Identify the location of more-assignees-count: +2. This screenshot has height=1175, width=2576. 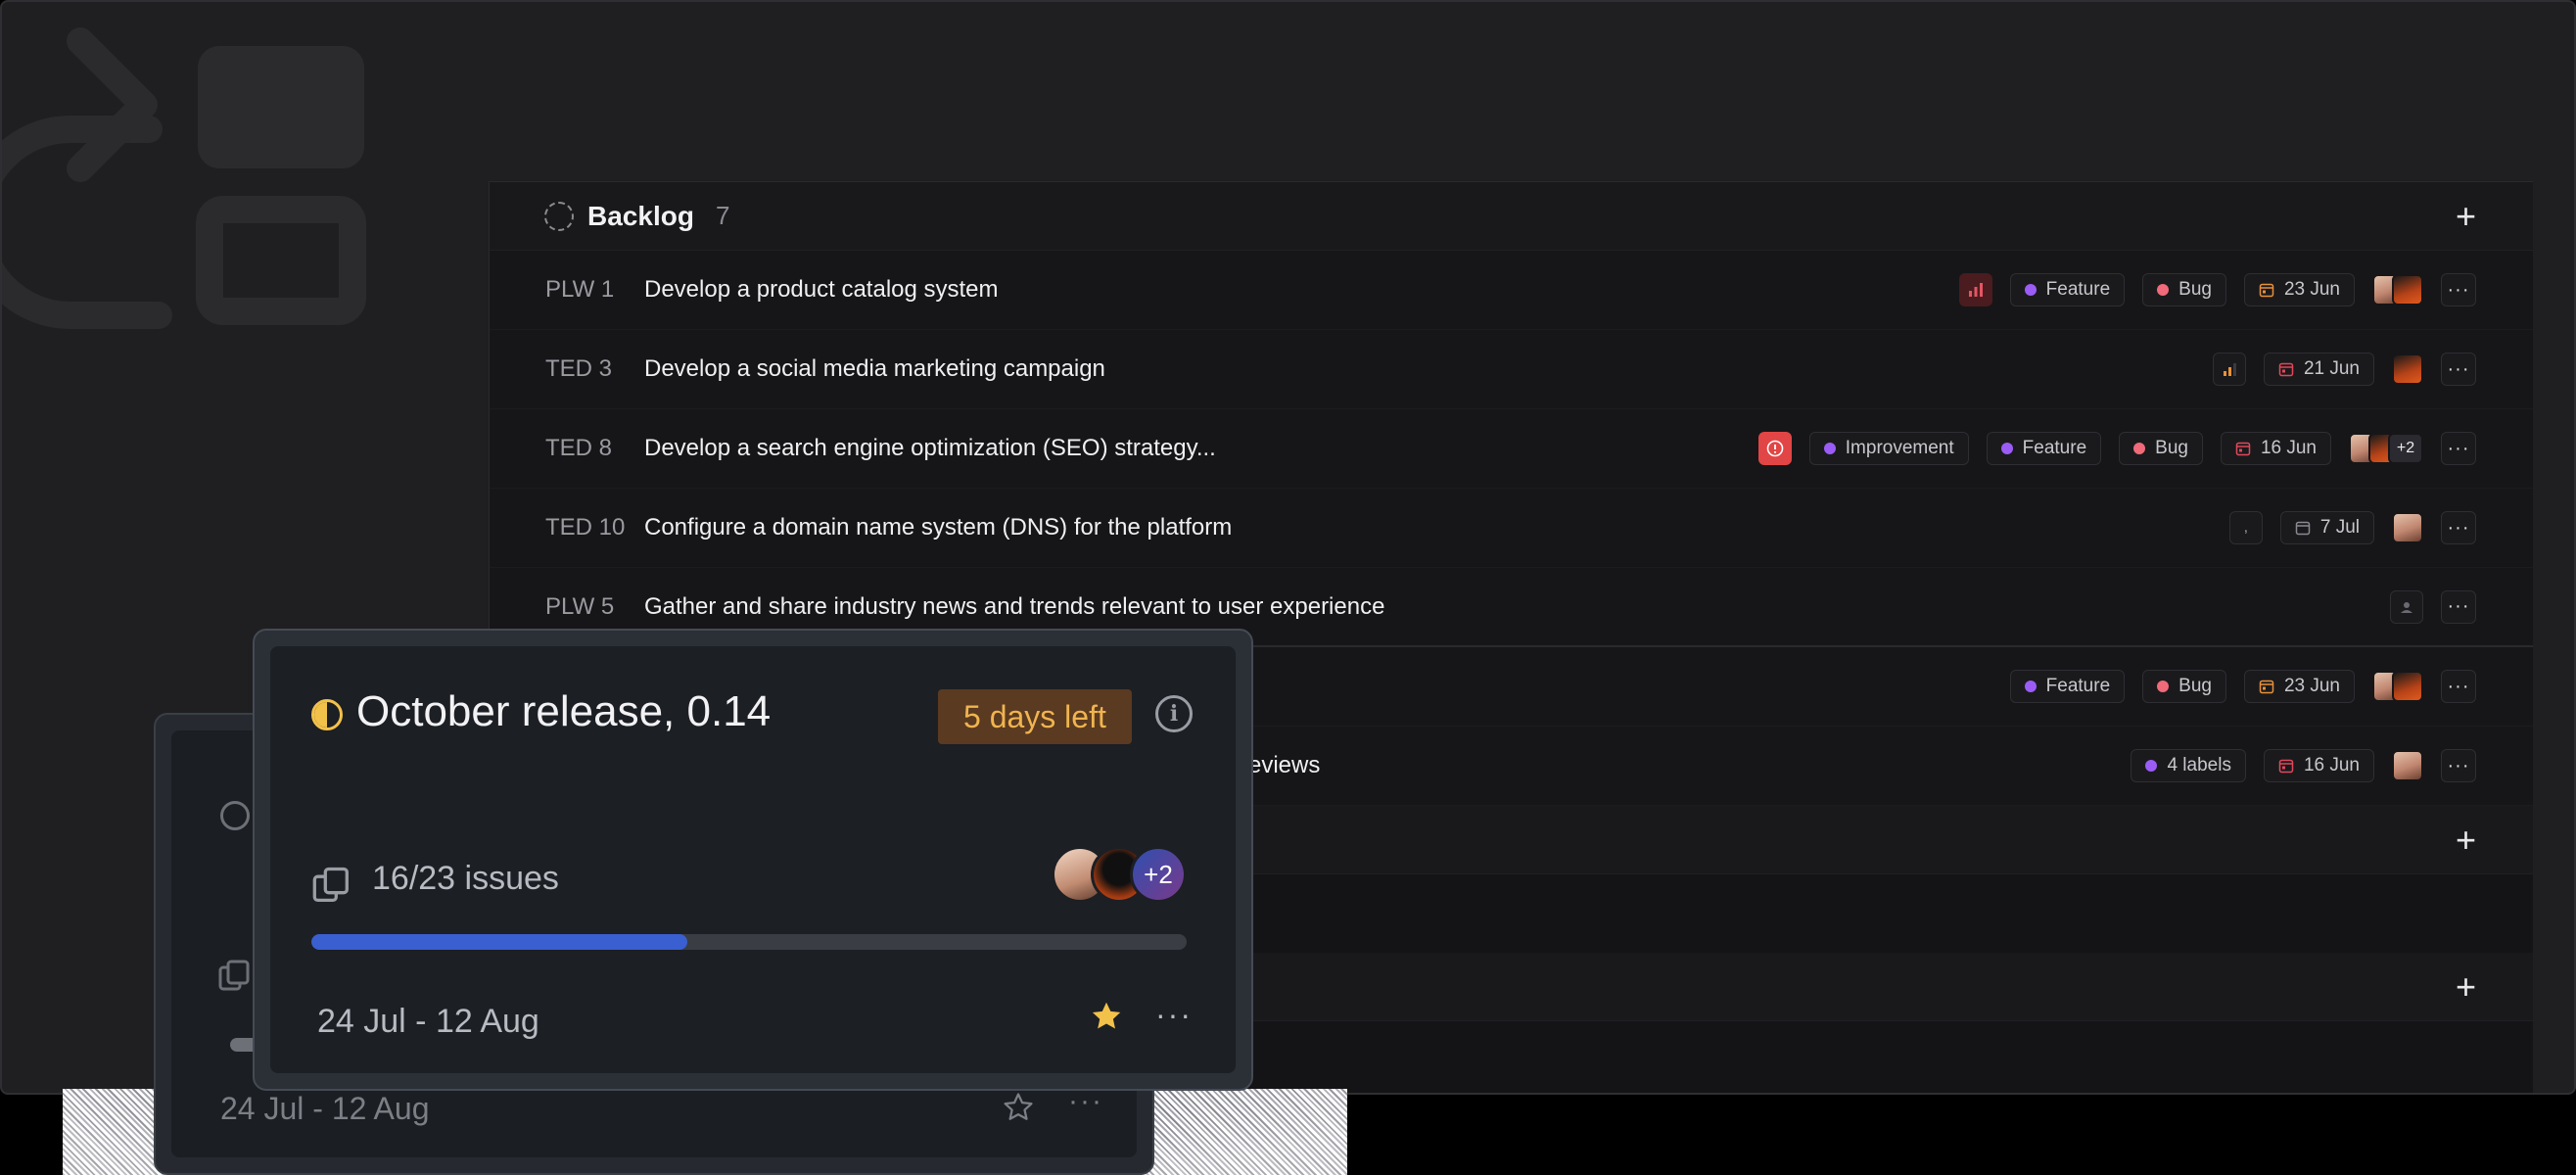
(2405, 448).